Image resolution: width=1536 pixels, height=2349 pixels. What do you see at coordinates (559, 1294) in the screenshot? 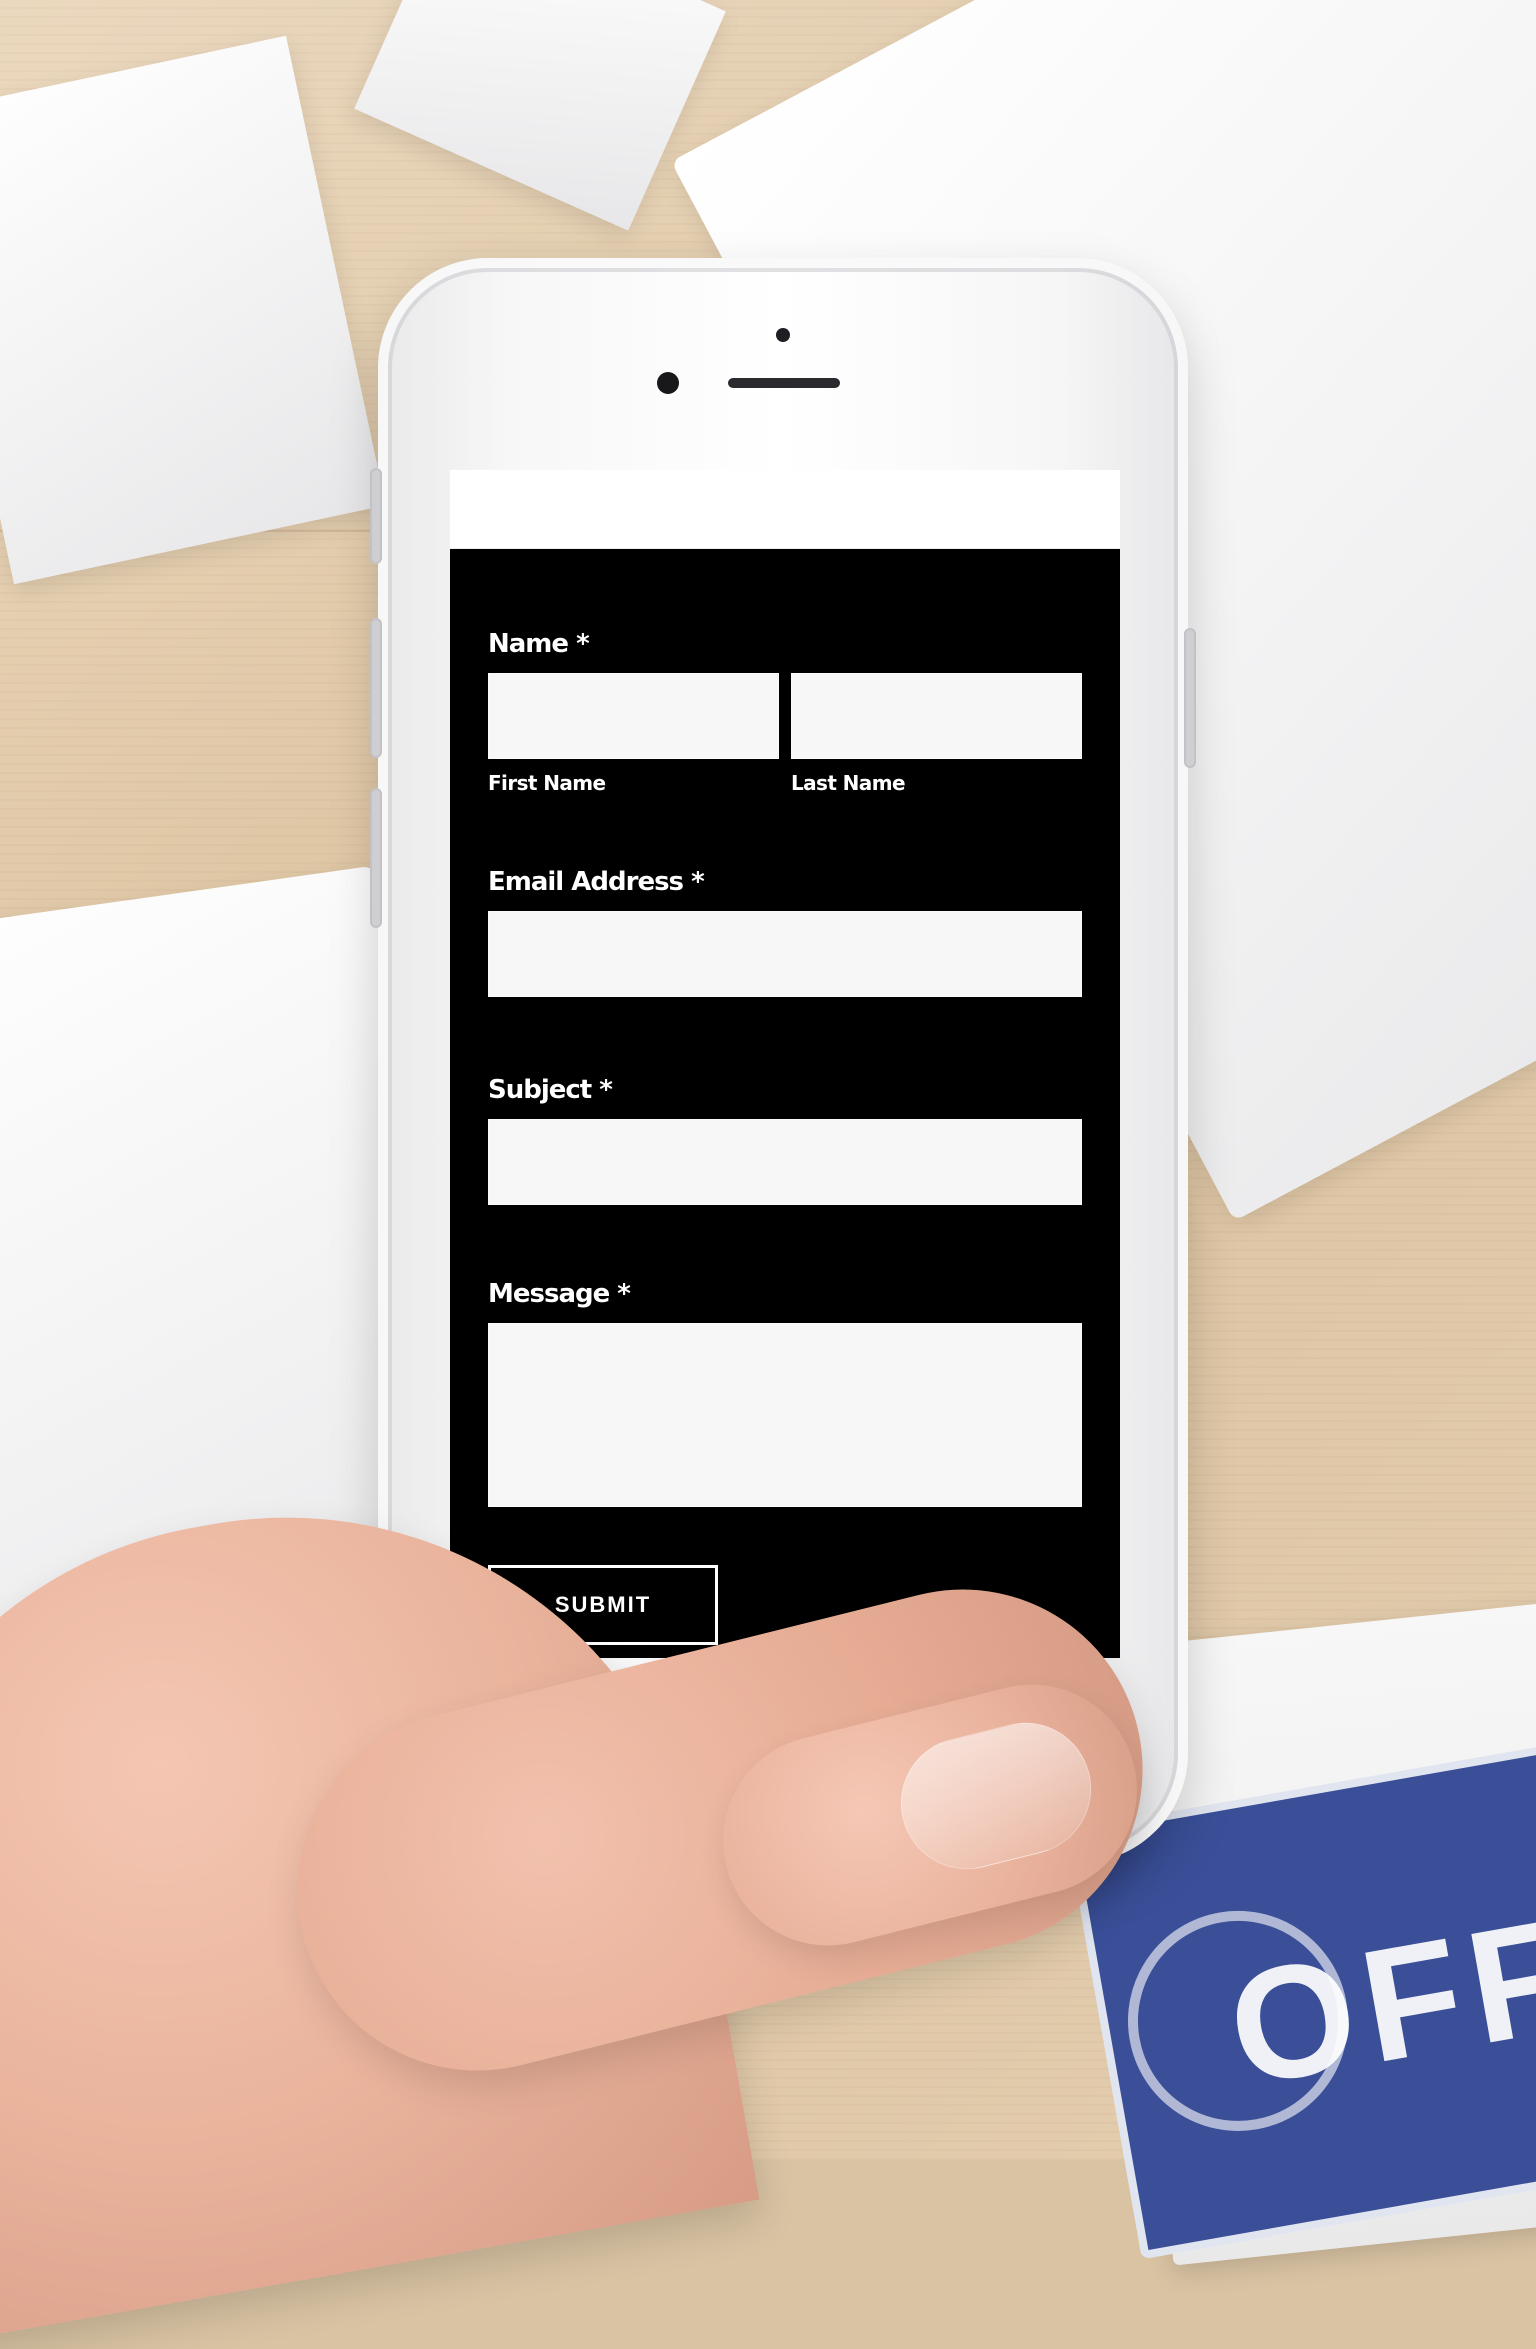
I see `message-label: Message *` at bounding box center [559, 1294].